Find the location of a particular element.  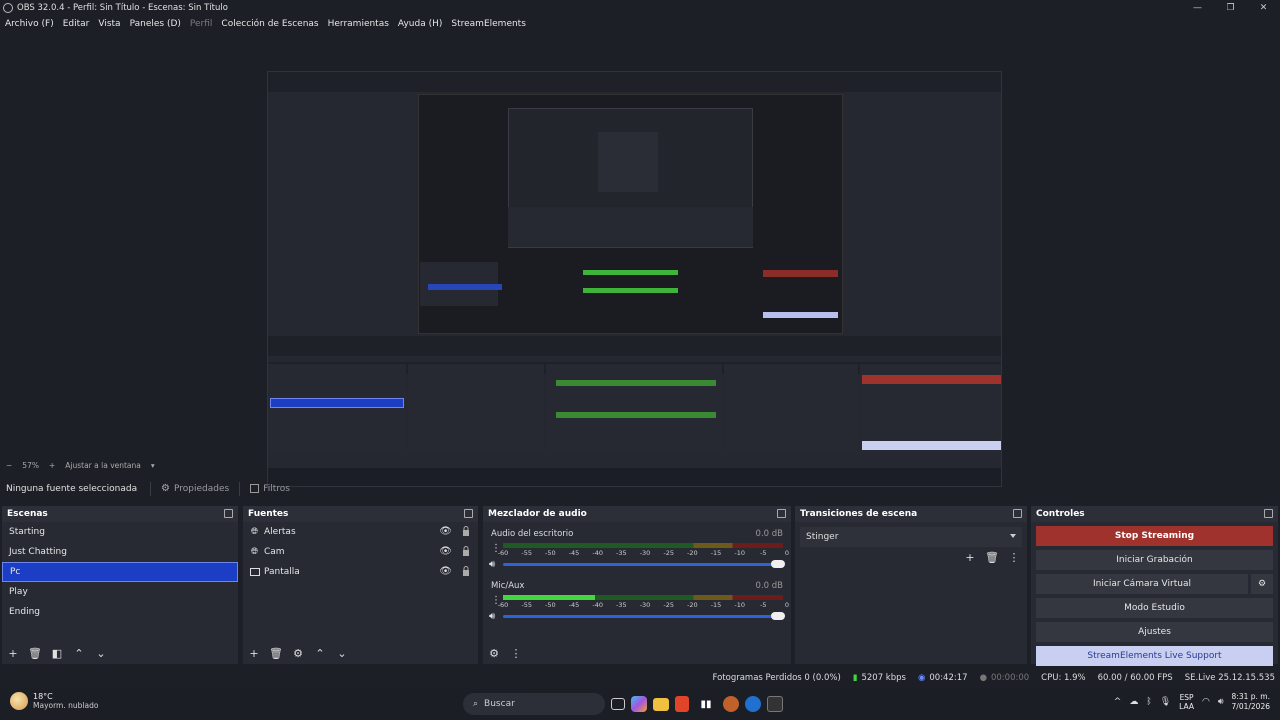

obs-taskbar-icon is located at coordinates (731, 704).